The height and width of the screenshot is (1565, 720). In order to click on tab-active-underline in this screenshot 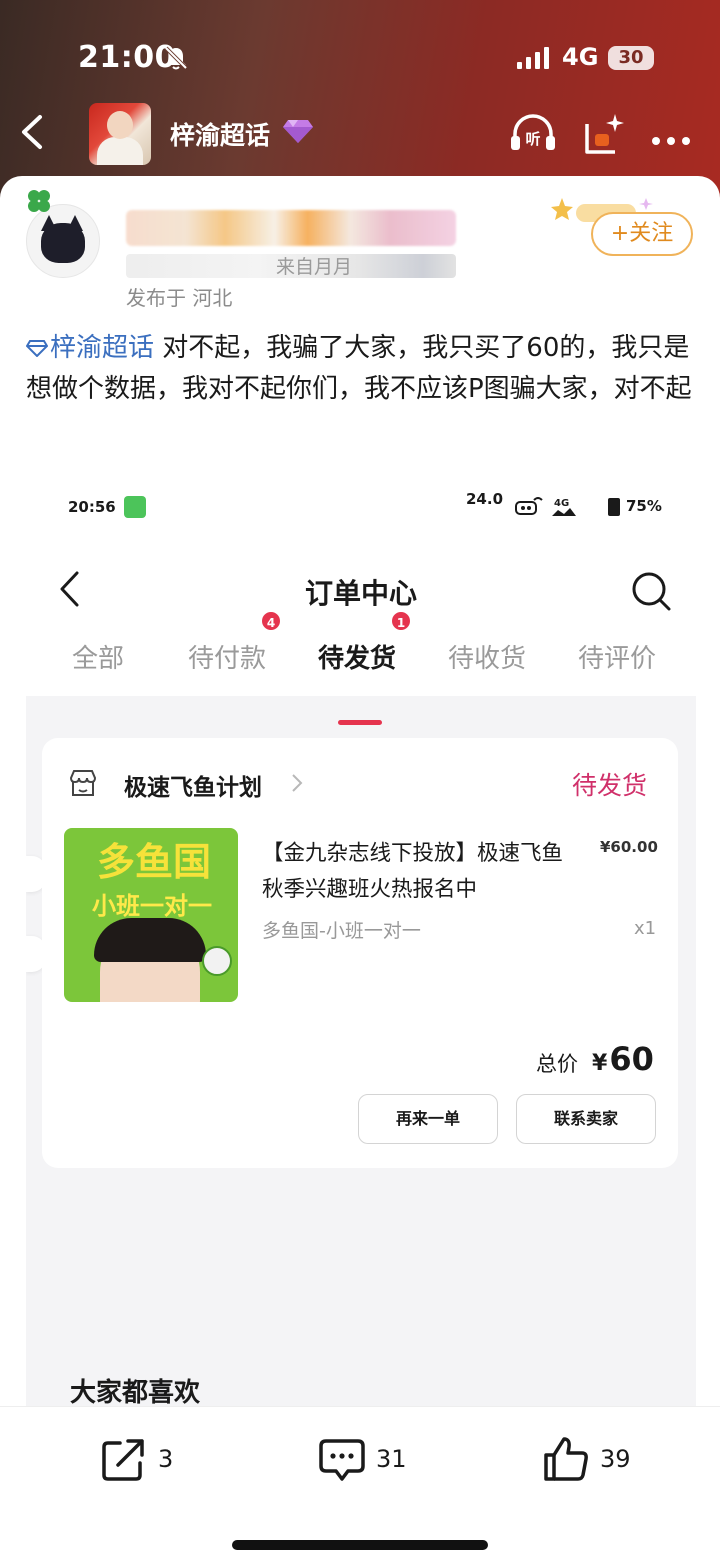, I will do `click(360, 722)`.